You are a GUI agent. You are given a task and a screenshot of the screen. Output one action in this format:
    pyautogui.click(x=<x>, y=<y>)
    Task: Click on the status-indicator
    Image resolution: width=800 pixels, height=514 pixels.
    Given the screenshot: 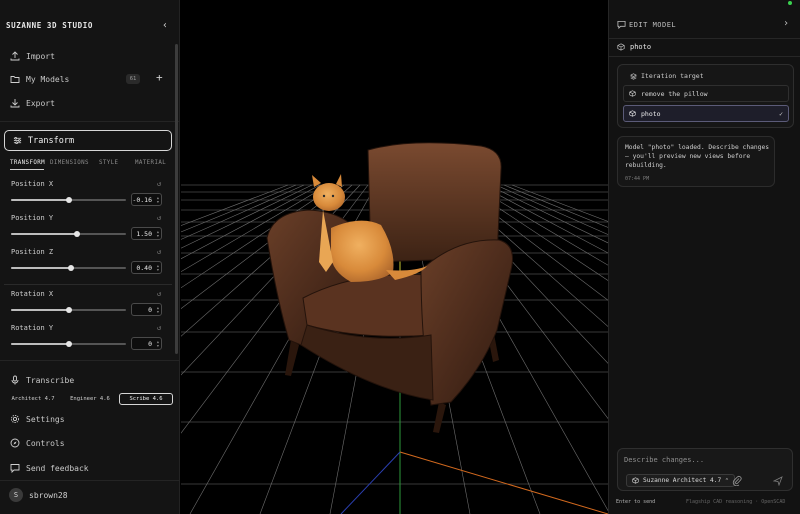 What is the action you would take?
    pyautogui.click(x=790, y=3)
    